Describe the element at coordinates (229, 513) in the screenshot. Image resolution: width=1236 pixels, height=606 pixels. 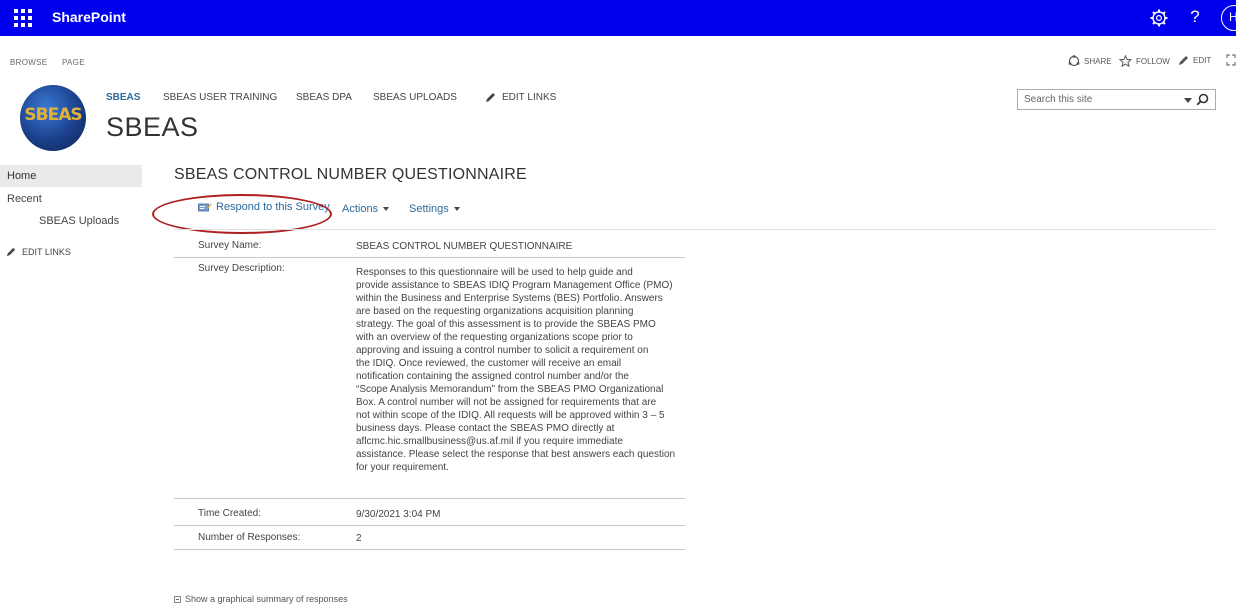
I see `time-created-label: Time Created:` at that location.